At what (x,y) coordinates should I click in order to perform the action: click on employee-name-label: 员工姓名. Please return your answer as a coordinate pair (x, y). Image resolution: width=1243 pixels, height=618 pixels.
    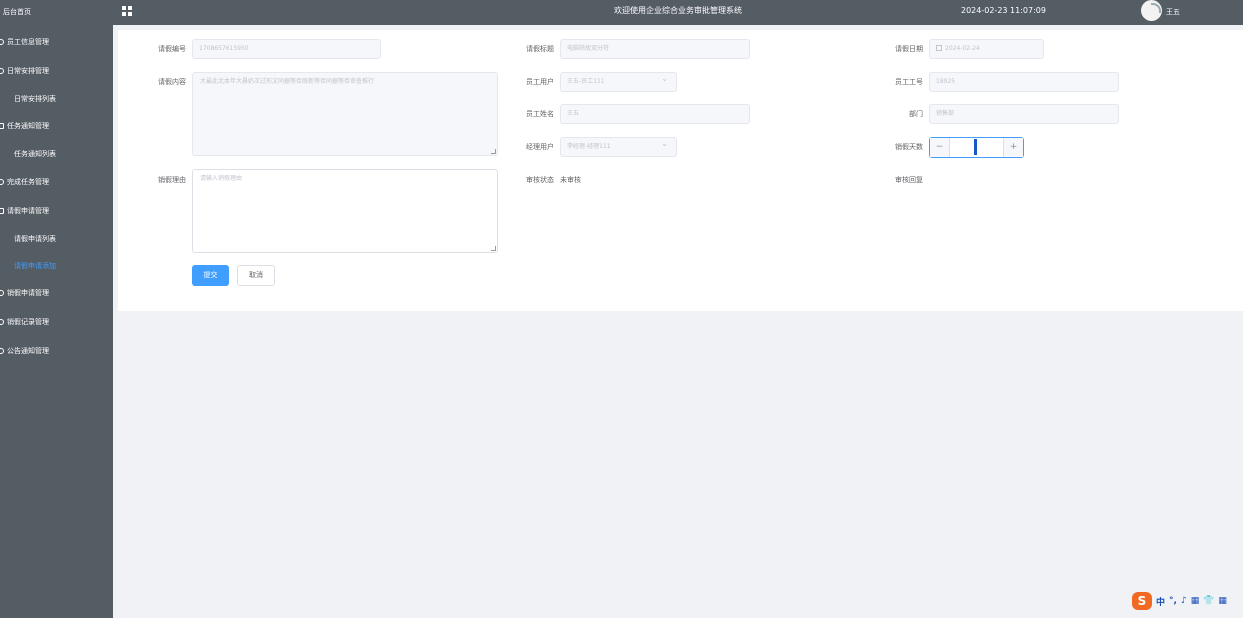
    Looking at the image, I should click on (540, 114).